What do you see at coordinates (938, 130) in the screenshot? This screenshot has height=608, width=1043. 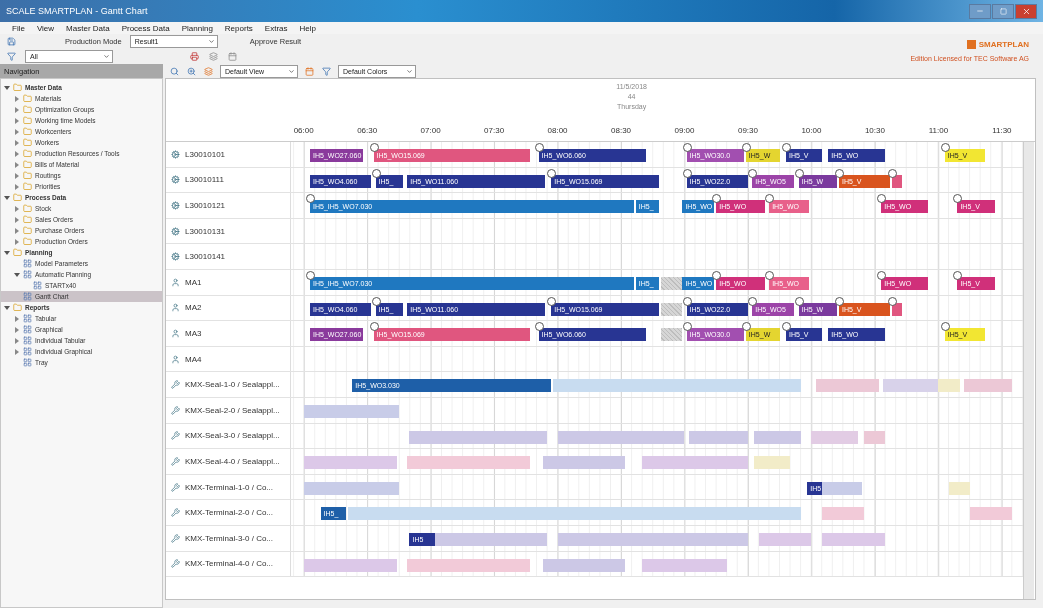 I see `time-tick: 11:00` at bounding box center [938, 130].